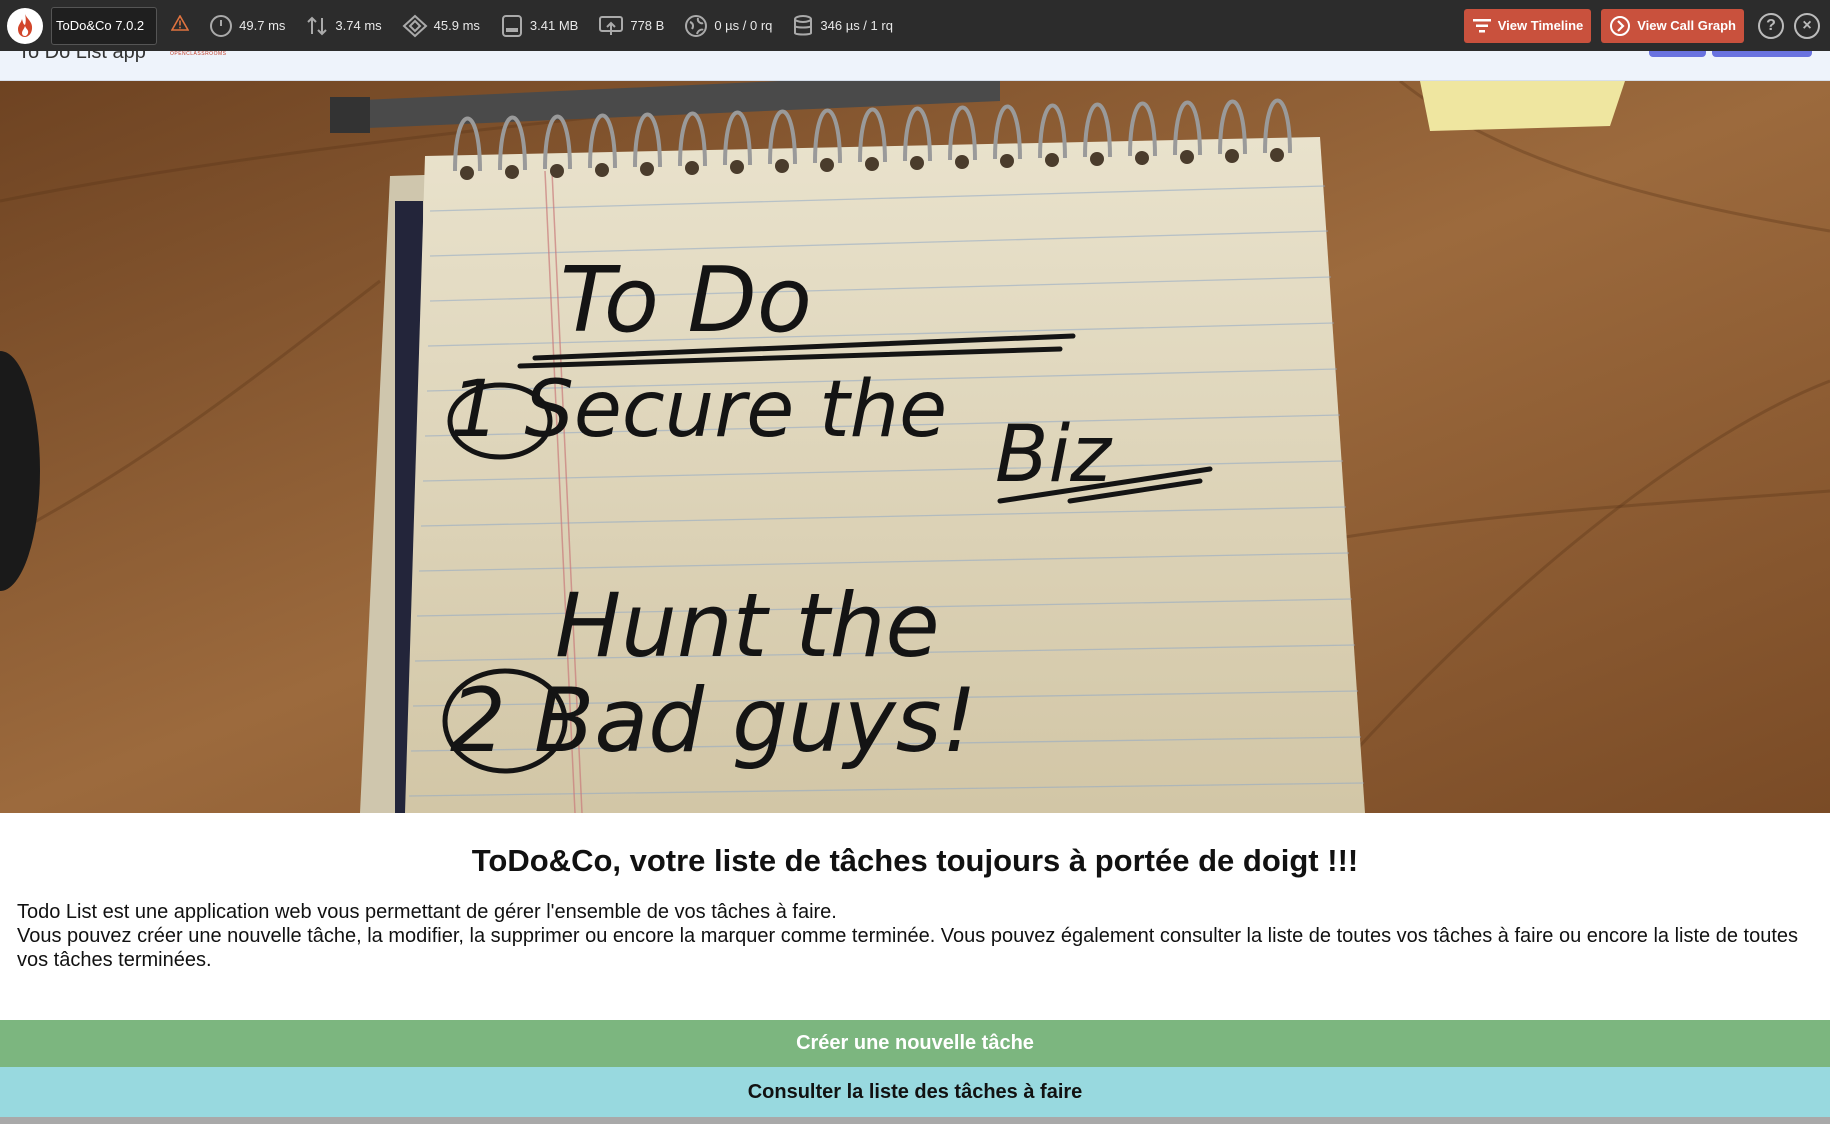  I want to click on note-line-2: 1 Secure the, so click(698, 410).